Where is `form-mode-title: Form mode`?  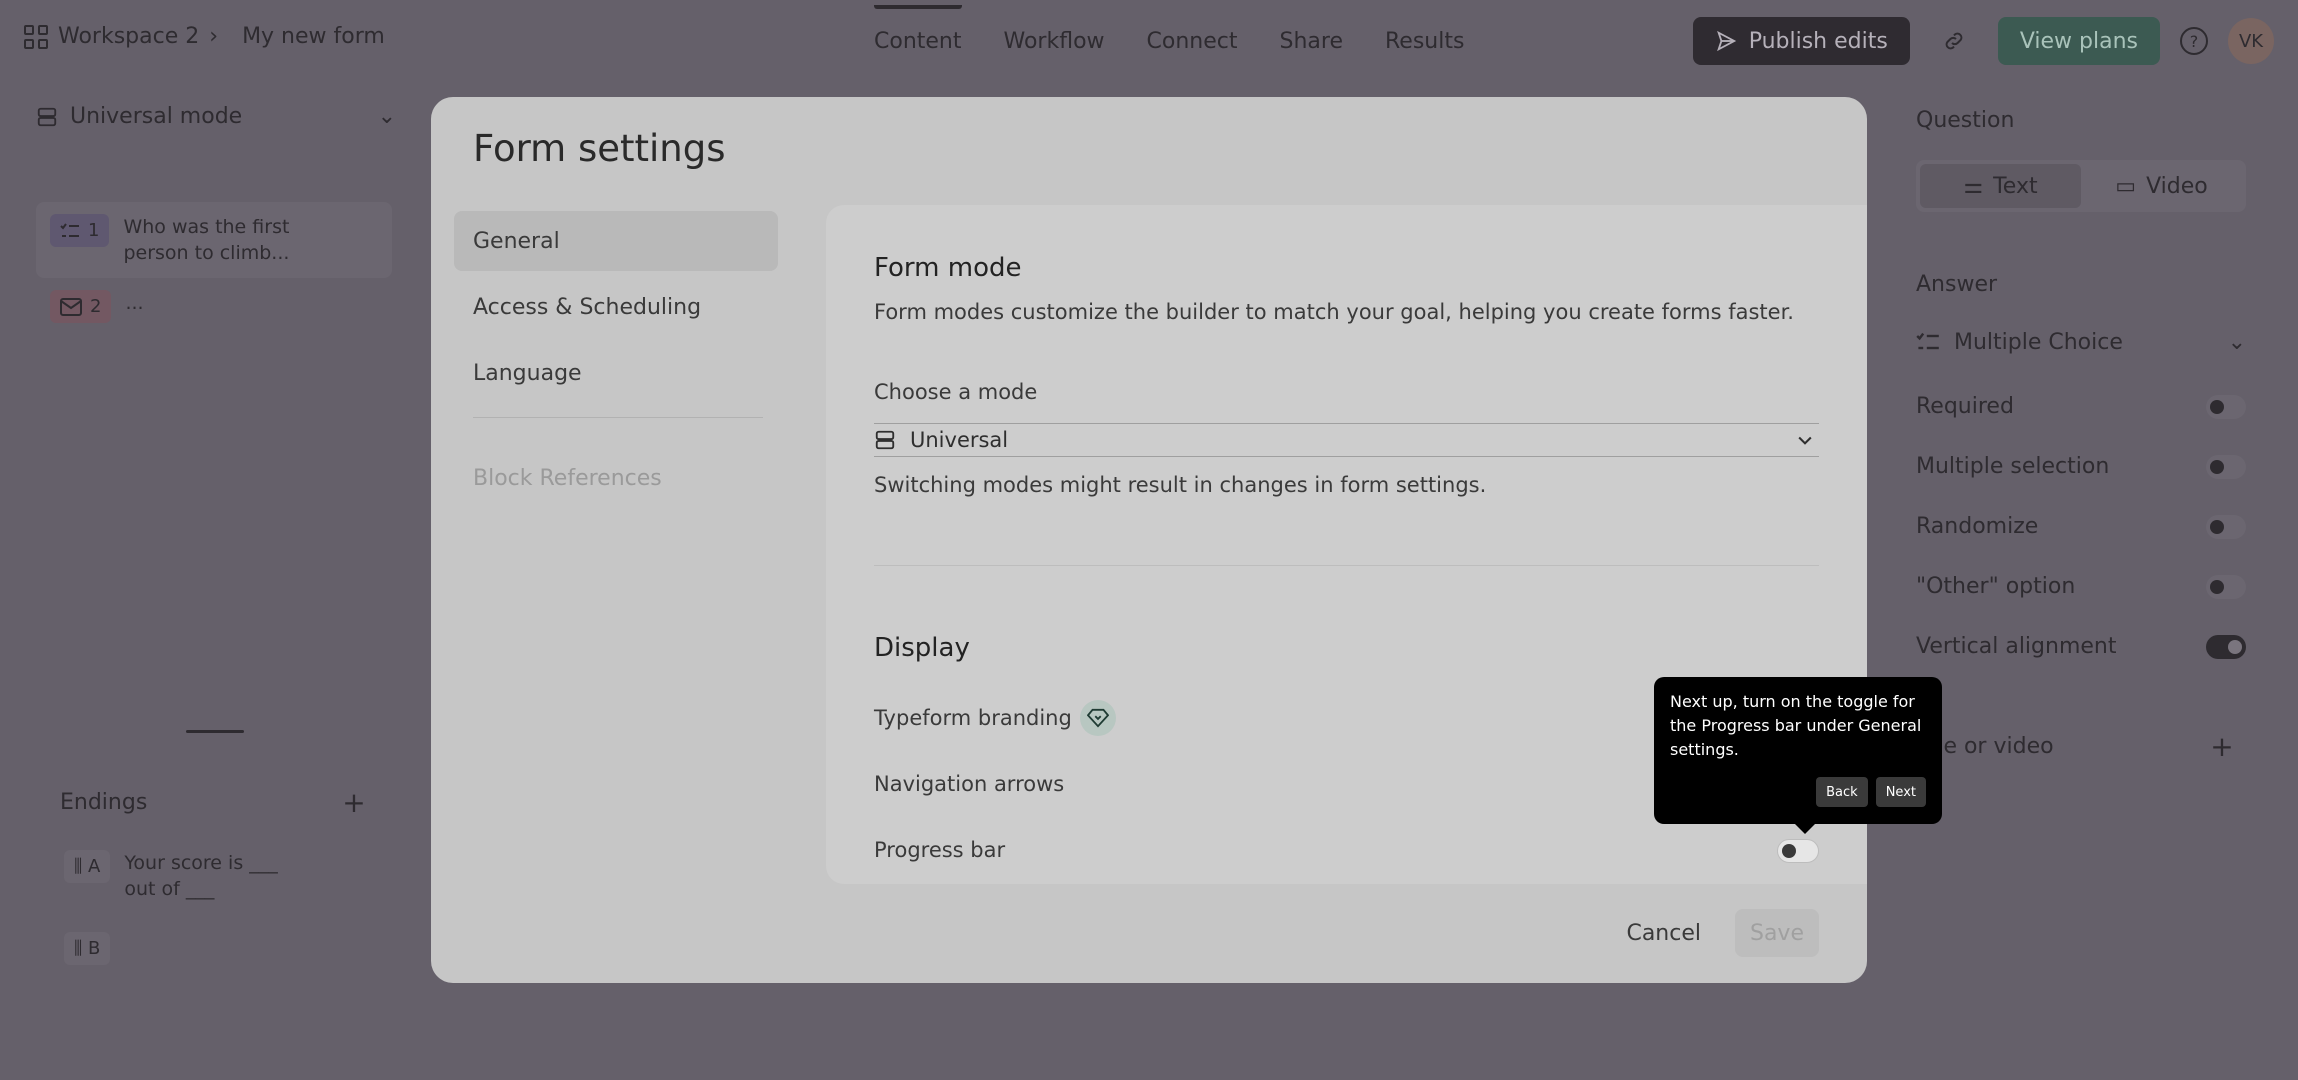
form-mode-title: Form mode is located at coordinates (948, 268).